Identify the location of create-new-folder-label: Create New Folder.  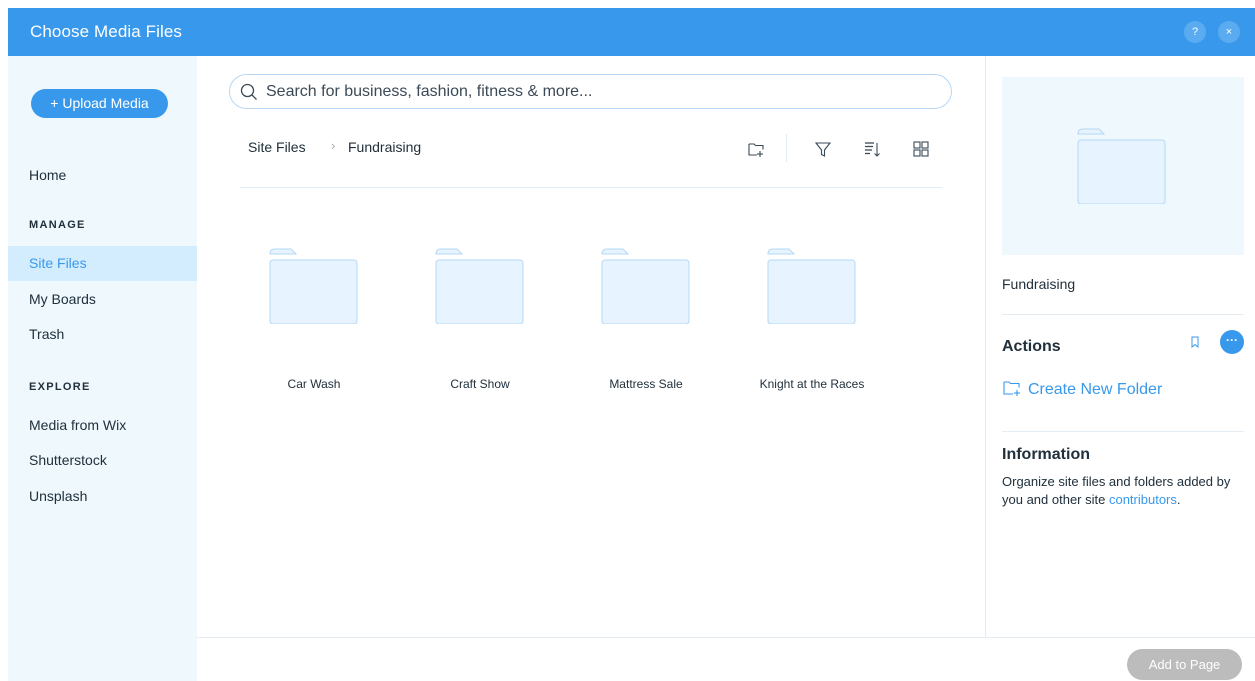
(1095, 389).